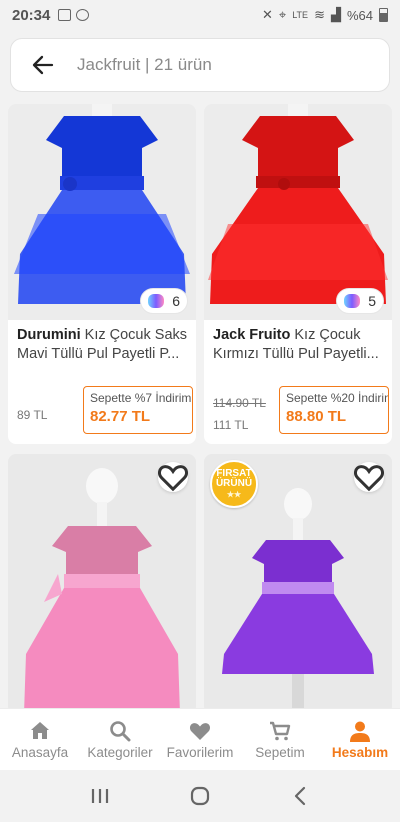 Image resolution: width=400 pixels, height=822 pixels. What do you see at coordinates (102, 212) in the screenshot?
I see `product-image: 6` at bounding box center [102, 212].